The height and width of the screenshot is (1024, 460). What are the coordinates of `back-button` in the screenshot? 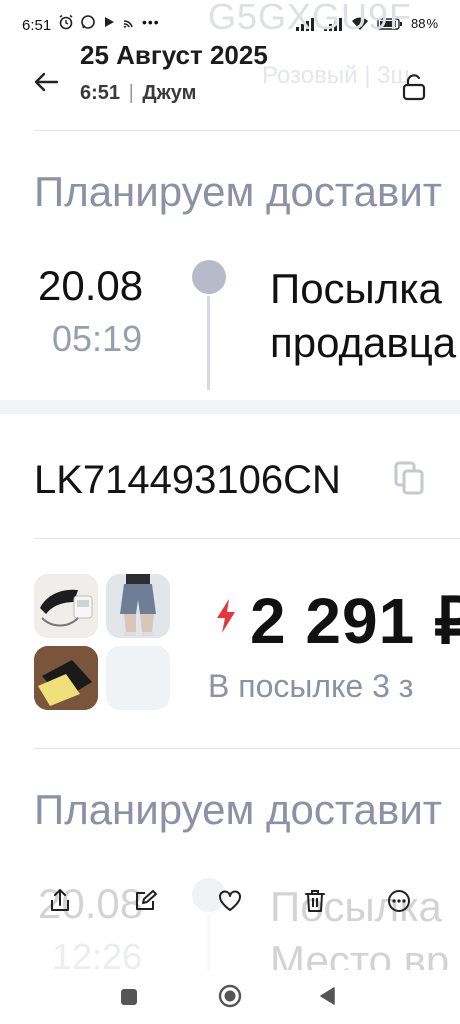 It's located at (46, 82).